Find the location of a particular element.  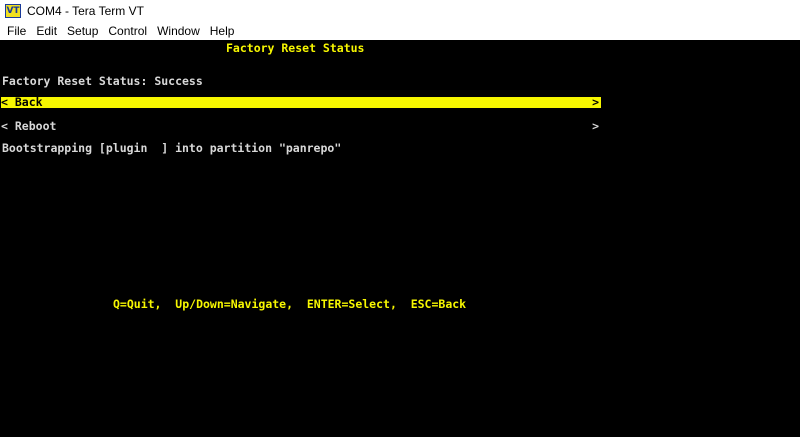

window-title: COM4 - Tera Term VT is located at coordinates (85, 11).